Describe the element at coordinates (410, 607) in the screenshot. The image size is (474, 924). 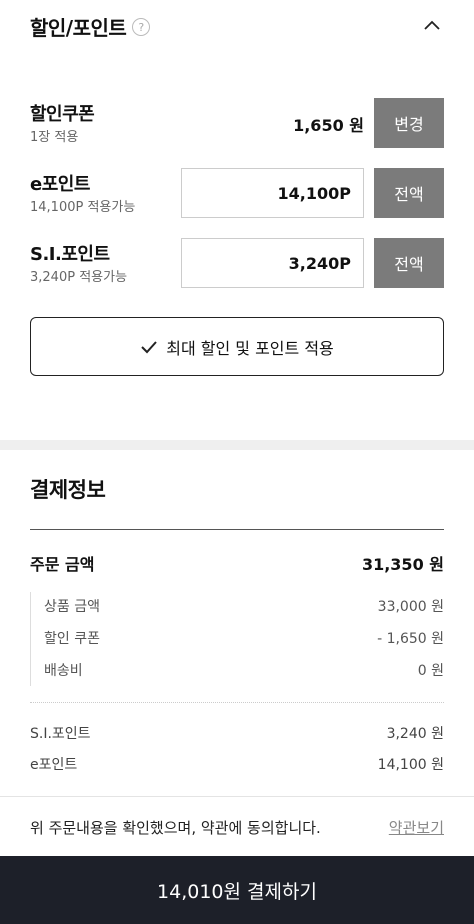
I see `product-amount-value: 33,000 원` at that location.